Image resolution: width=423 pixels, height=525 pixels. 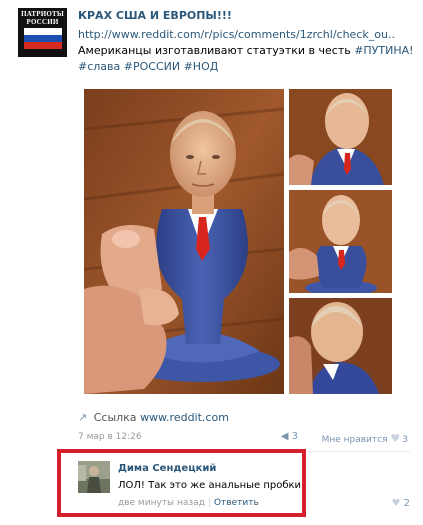 I want to click on post-date: 7 мар в 12:26, so click(x=110, y=437).